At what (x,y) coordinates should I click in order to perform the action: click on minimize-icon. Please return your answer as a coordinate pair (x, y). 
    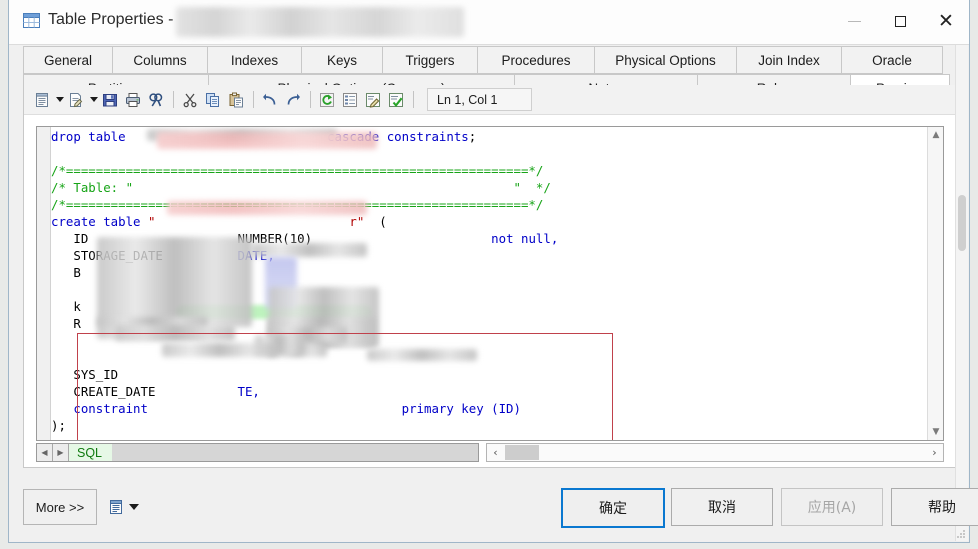
    Looking at the image, I should click on (854, 21).